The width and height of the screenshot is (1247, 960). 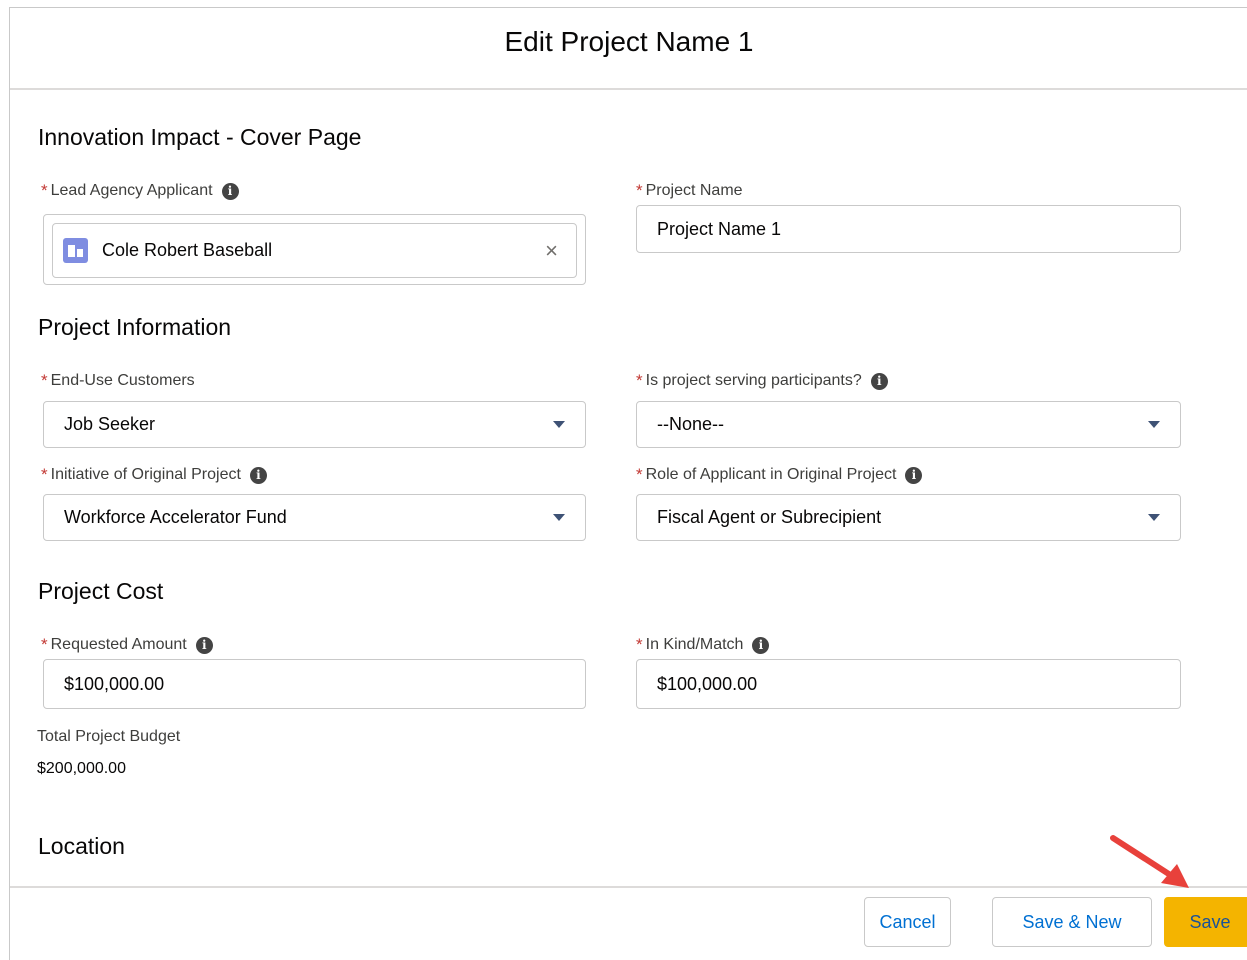 What do you see at coordinates (314, 517) in the screenshot?
I see `initiative-select: Workforce Accelerator Fund` at bounding box center [314, 517].